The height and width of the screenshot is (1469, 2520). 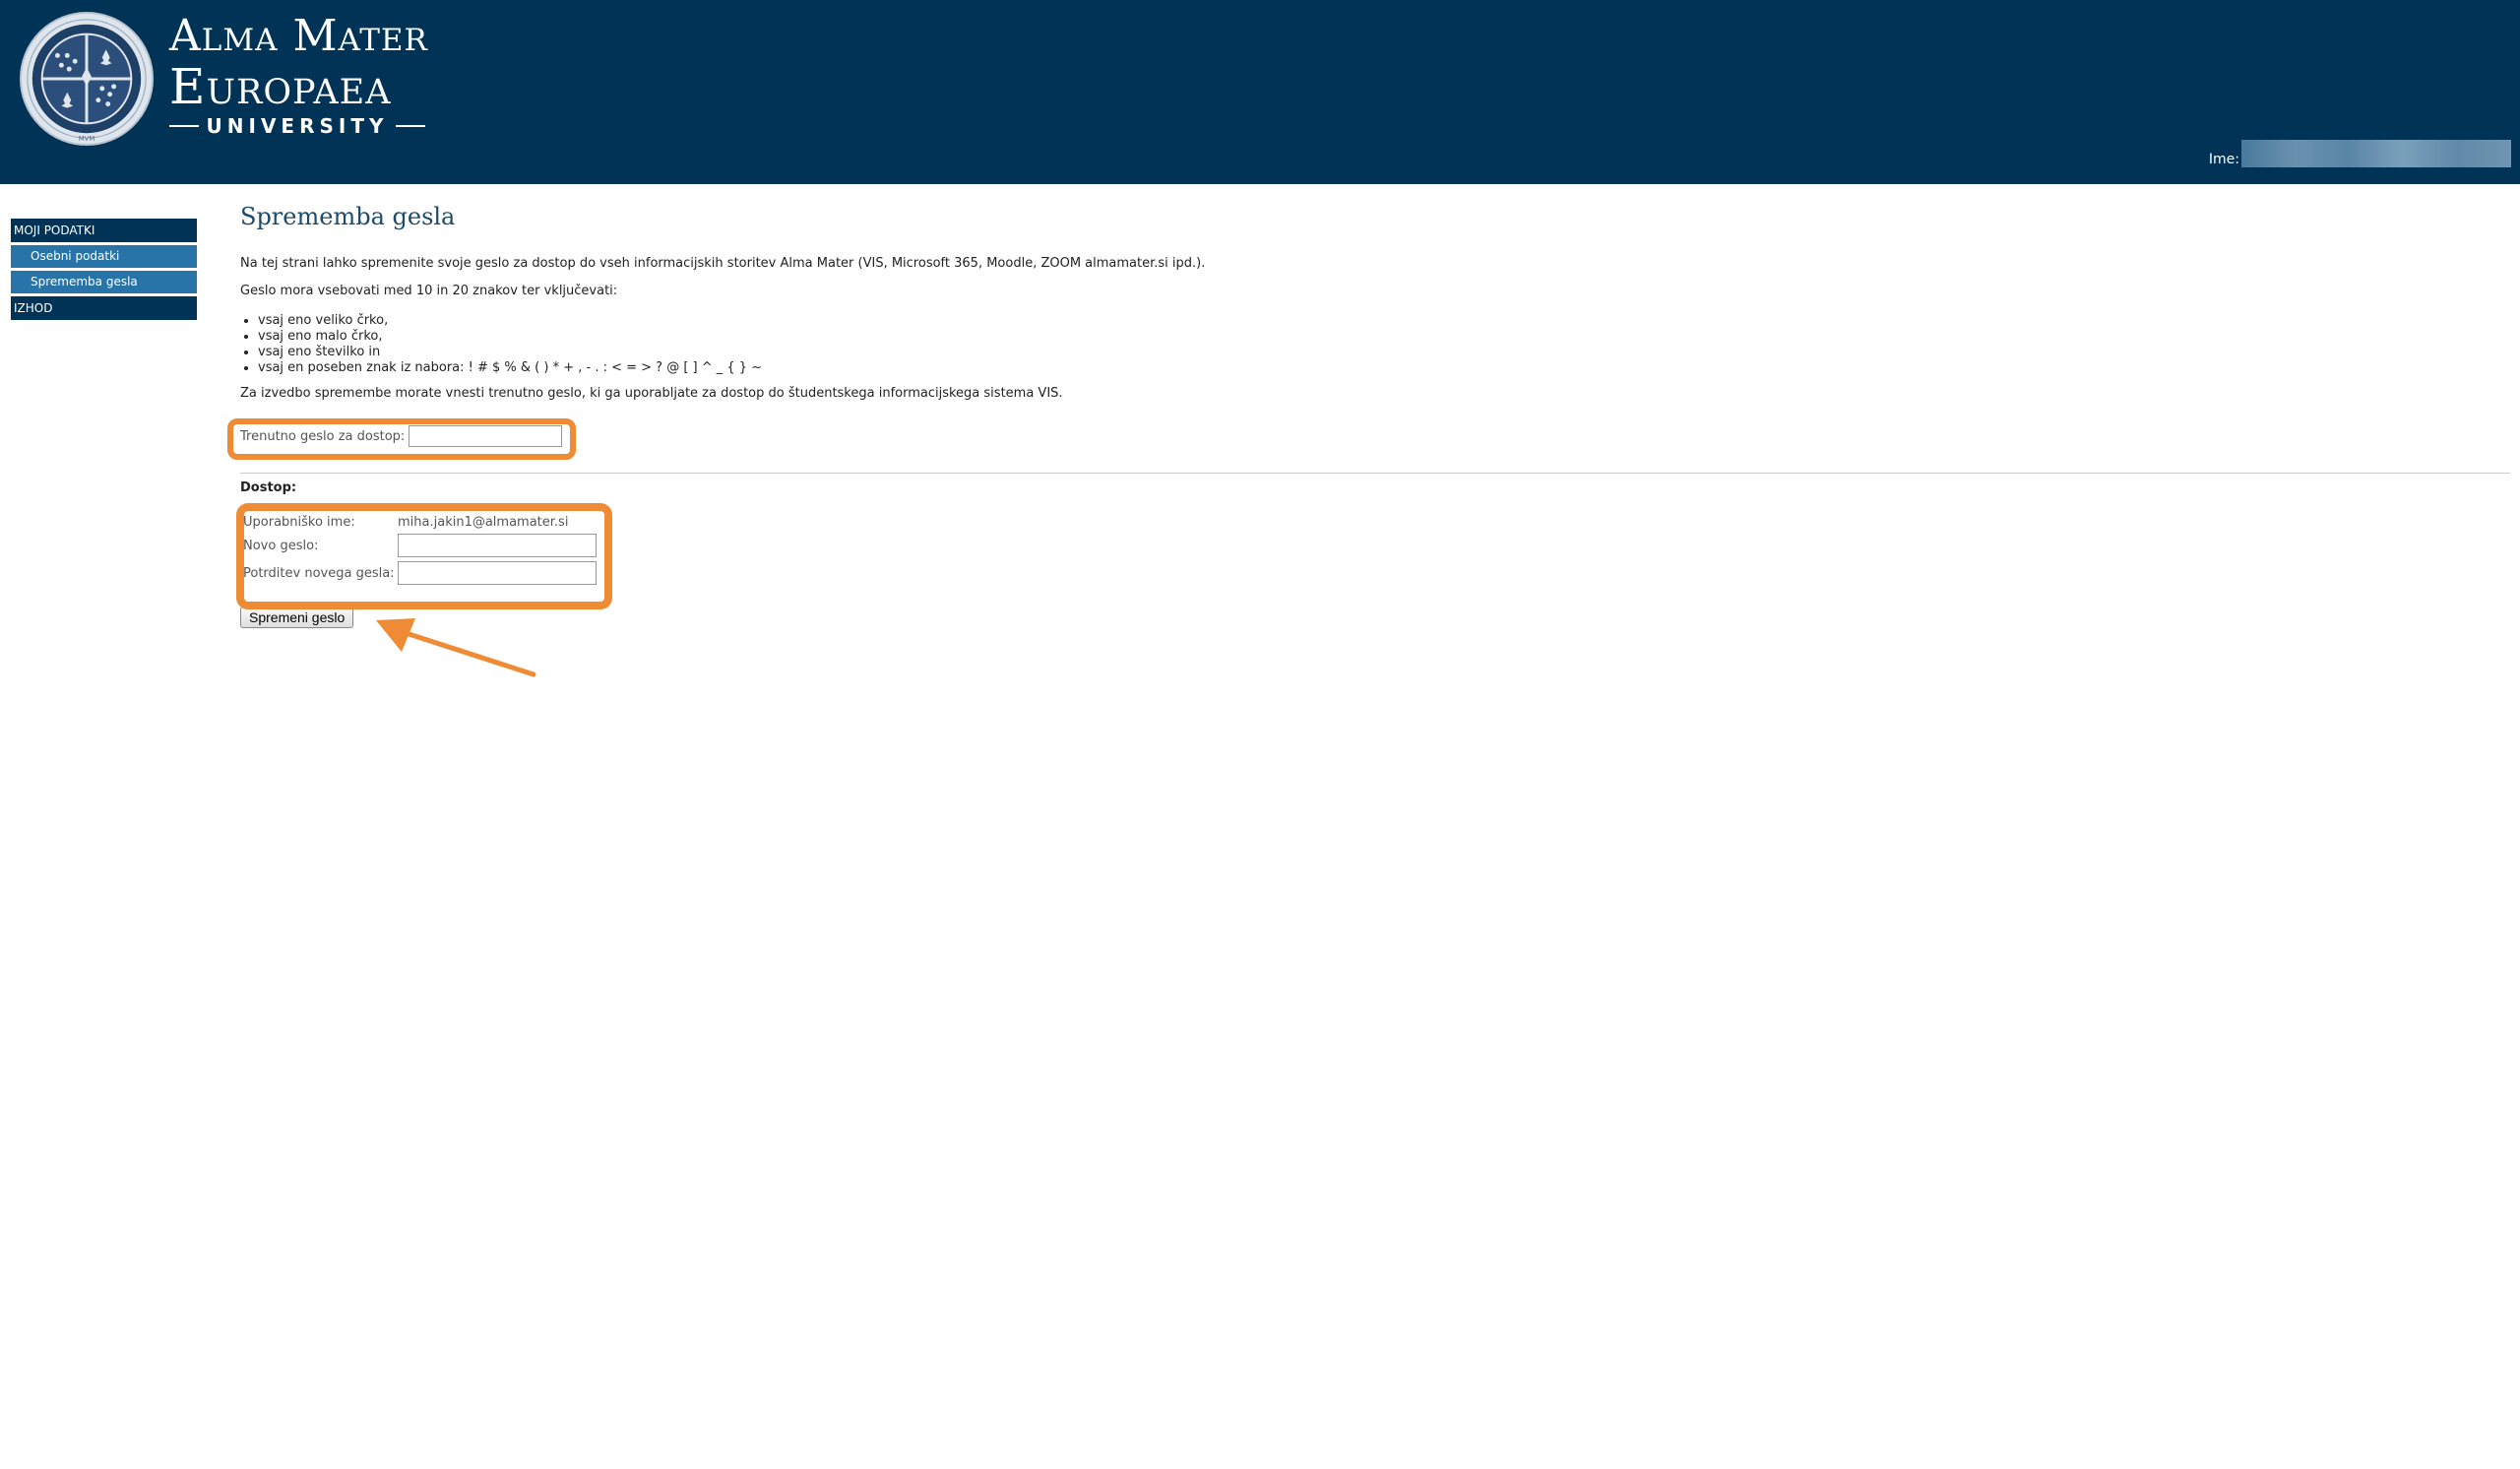 I want to click on list-item: vsaj eno veliko črko,, so click(x=1381, y=321).